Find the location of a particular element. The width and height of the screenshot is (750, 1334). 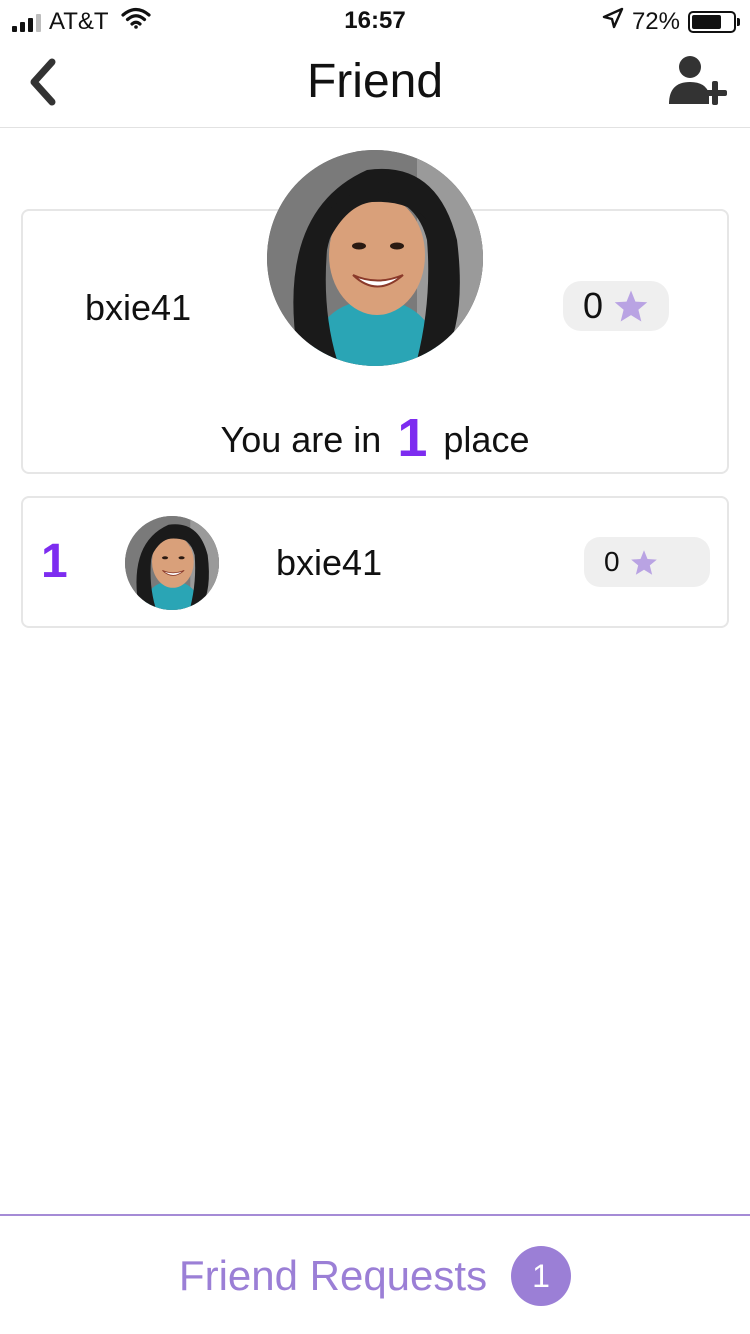

status-bar: AT&T 16:57 72% is located at coordinates (375, 20).